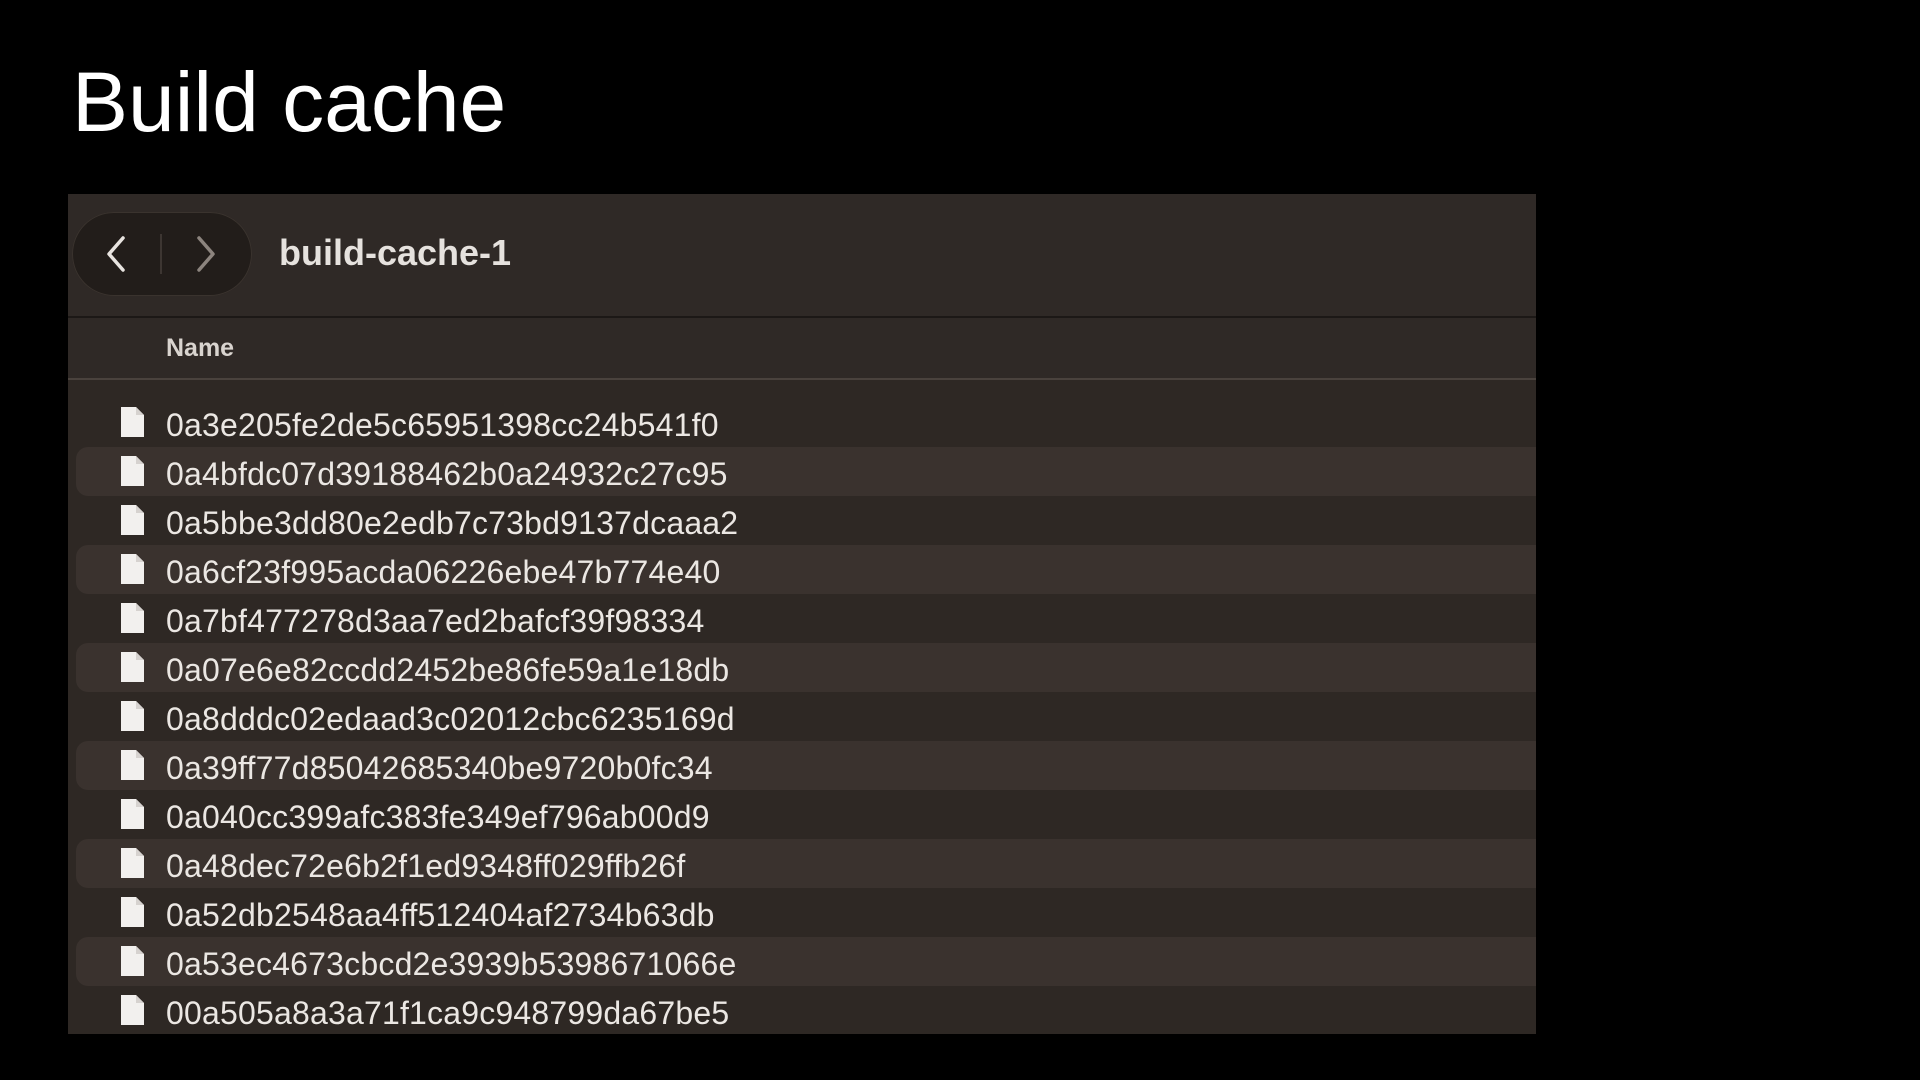  Describe the element at coordinates (802, 863) in the screenshot. I see `file-row: 0a48dec72e6b2f1ed9348ff029ffb26f` at that location.